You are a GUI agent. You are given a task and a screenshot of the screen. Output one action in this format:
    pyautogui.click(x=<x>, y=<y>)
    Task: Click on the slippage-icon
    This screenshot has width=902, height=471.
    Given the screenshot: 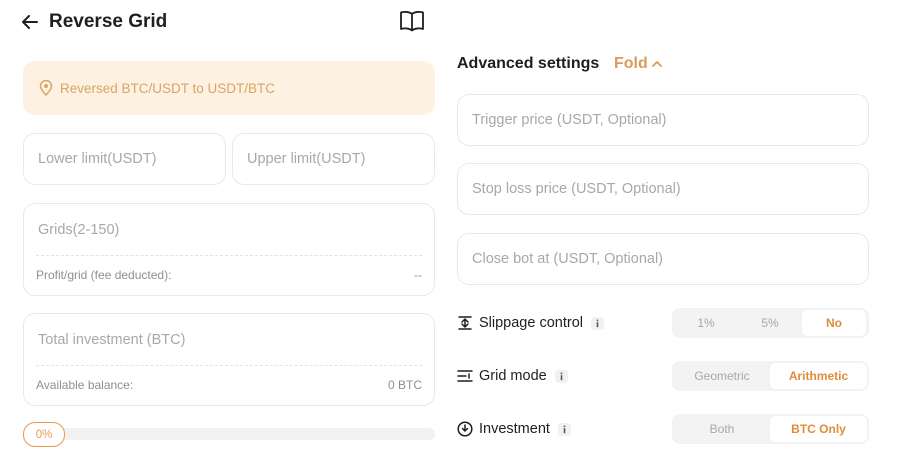 What is the action you would take?
    pyautogui.click(x=465, y=323)
    